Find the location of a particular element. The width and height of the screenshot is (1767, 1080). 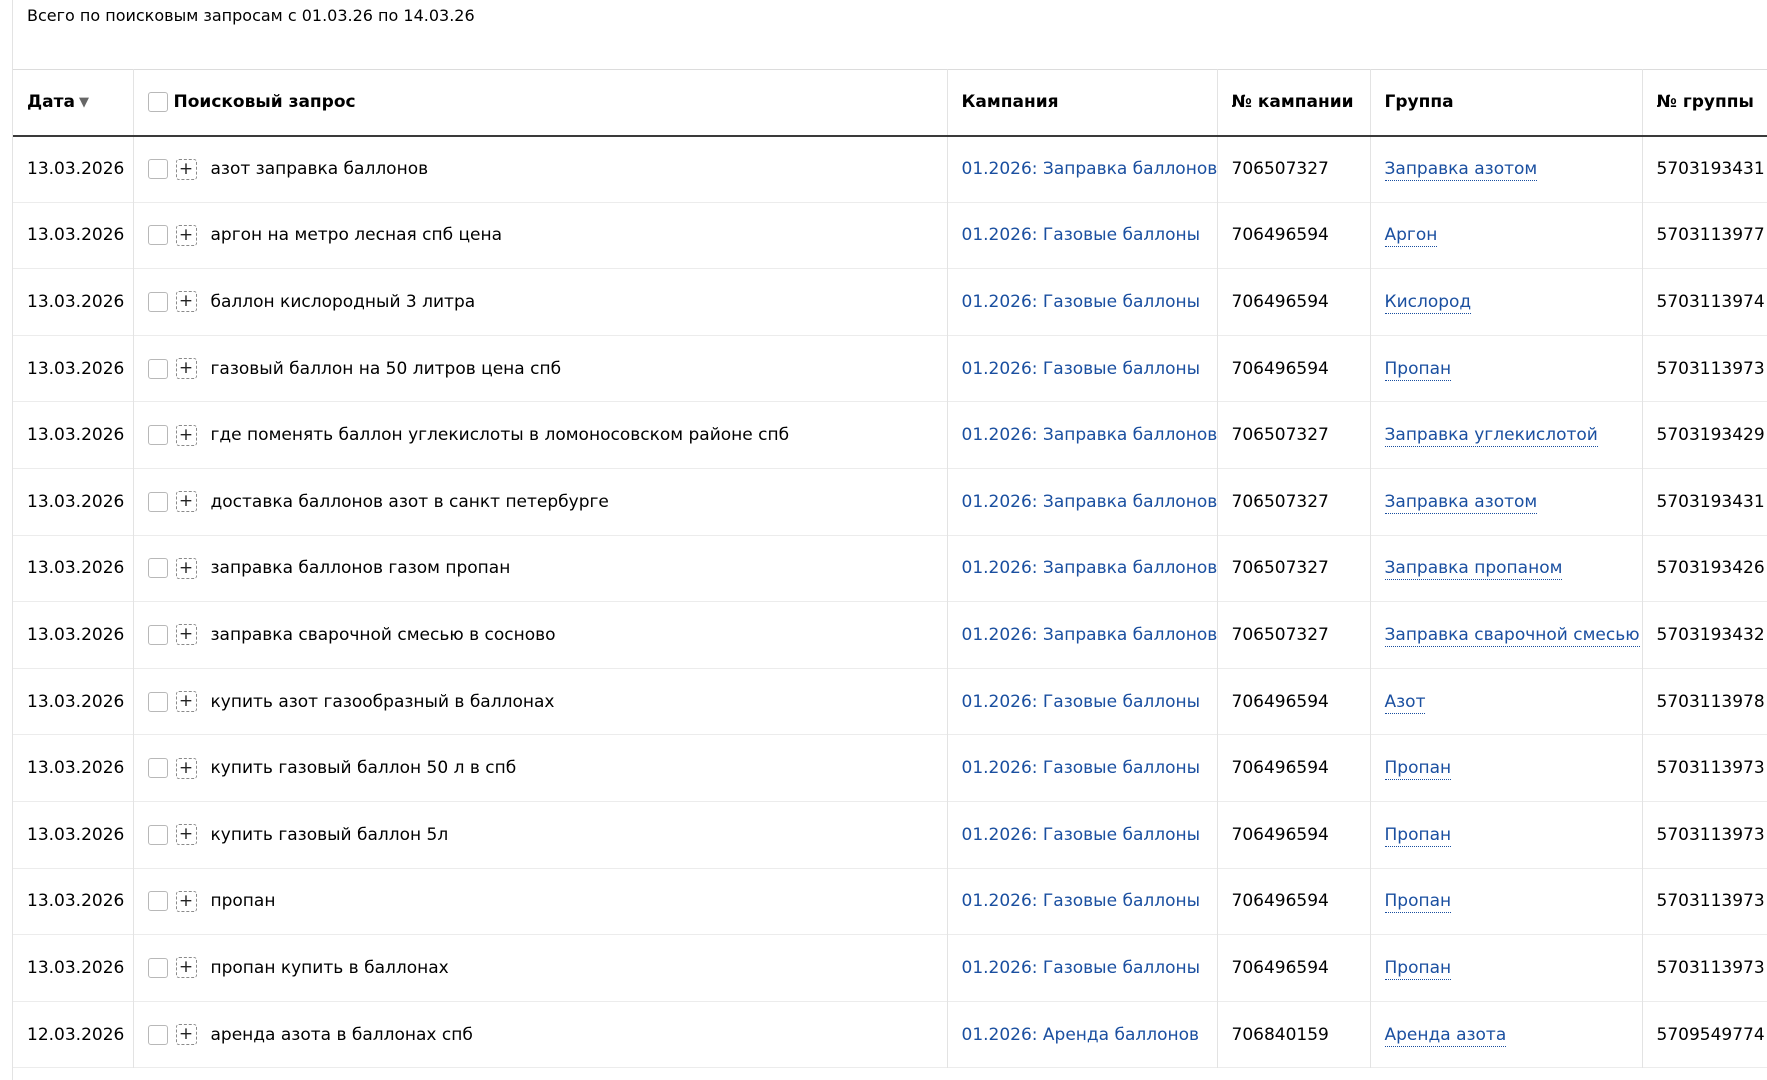

group-cell: Заправка пропаном is located at coordinates (1506, 568).